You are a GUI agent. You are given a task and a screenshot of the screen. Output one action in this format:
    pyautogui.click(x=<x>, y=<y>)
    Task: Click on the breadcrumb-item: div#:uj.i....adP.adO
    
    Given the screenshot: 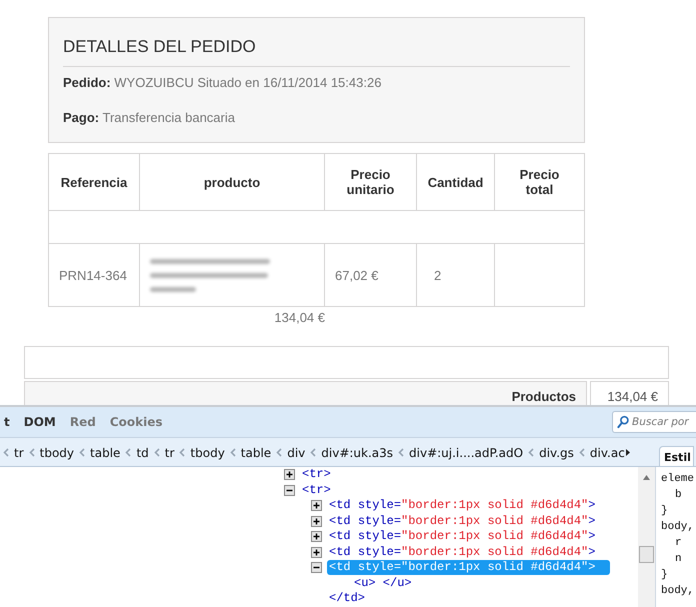 What is the action you would take?
    pyautogui.click(x=466, y=453)
    